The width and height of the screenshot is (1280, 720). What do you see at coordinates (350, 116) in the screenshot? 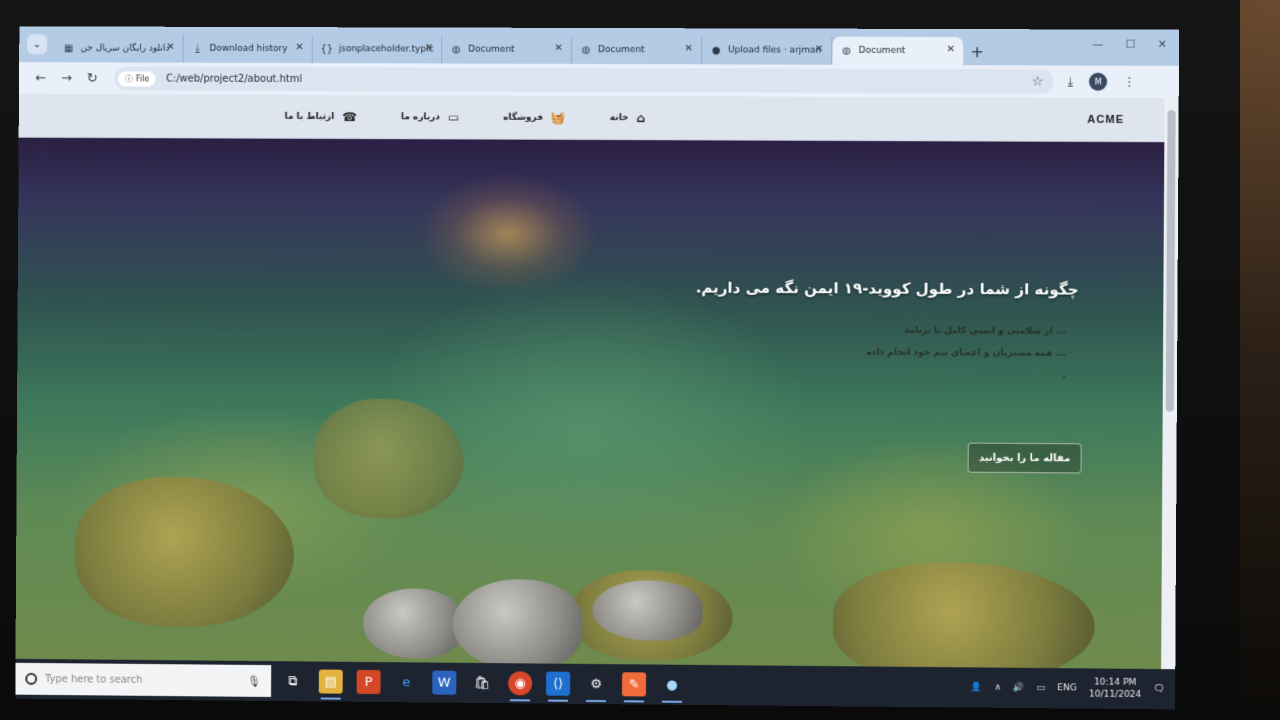
I see `phone-icon: ☎` at bounding box center [350, 116].